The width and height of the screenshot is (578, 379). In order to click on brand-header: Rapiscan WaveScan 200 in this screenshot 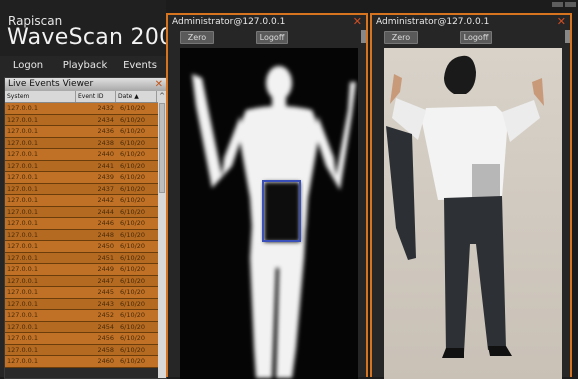, I will do `click(86, 28)`.